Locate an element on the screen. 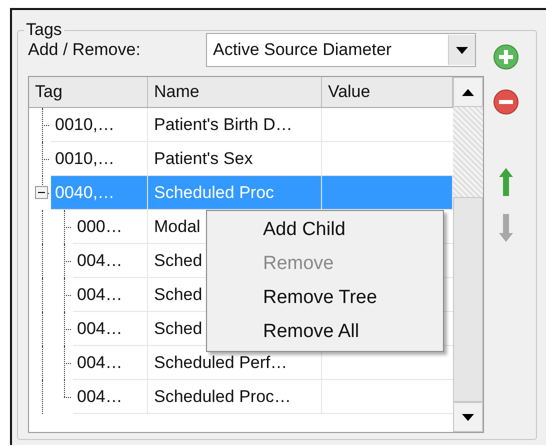  add-remove-label: Add / Remove: is located at coordinates (85, 50).